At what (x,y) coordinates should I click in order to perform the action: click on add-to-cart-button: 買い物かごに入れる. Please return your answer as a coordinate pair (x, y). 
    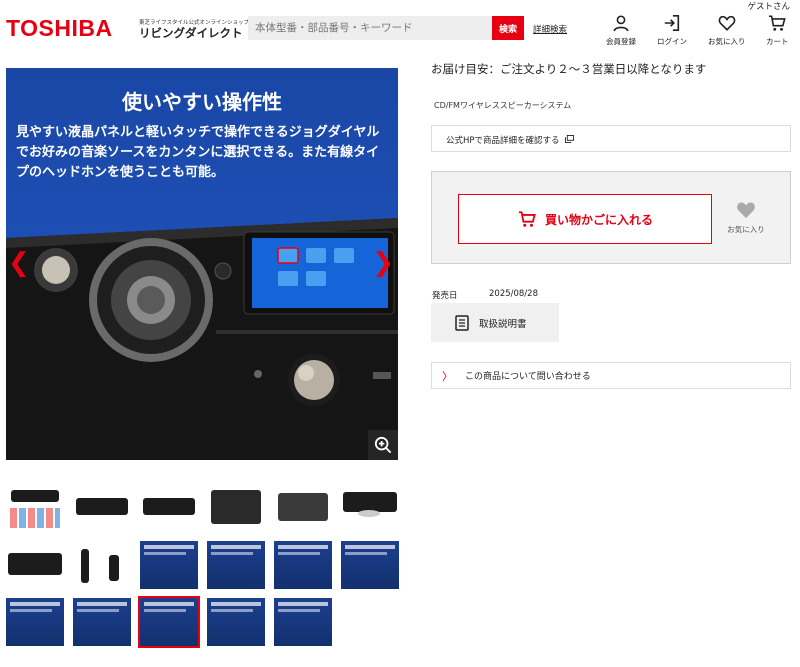
    Looking at the image, I should click on (585, 219).